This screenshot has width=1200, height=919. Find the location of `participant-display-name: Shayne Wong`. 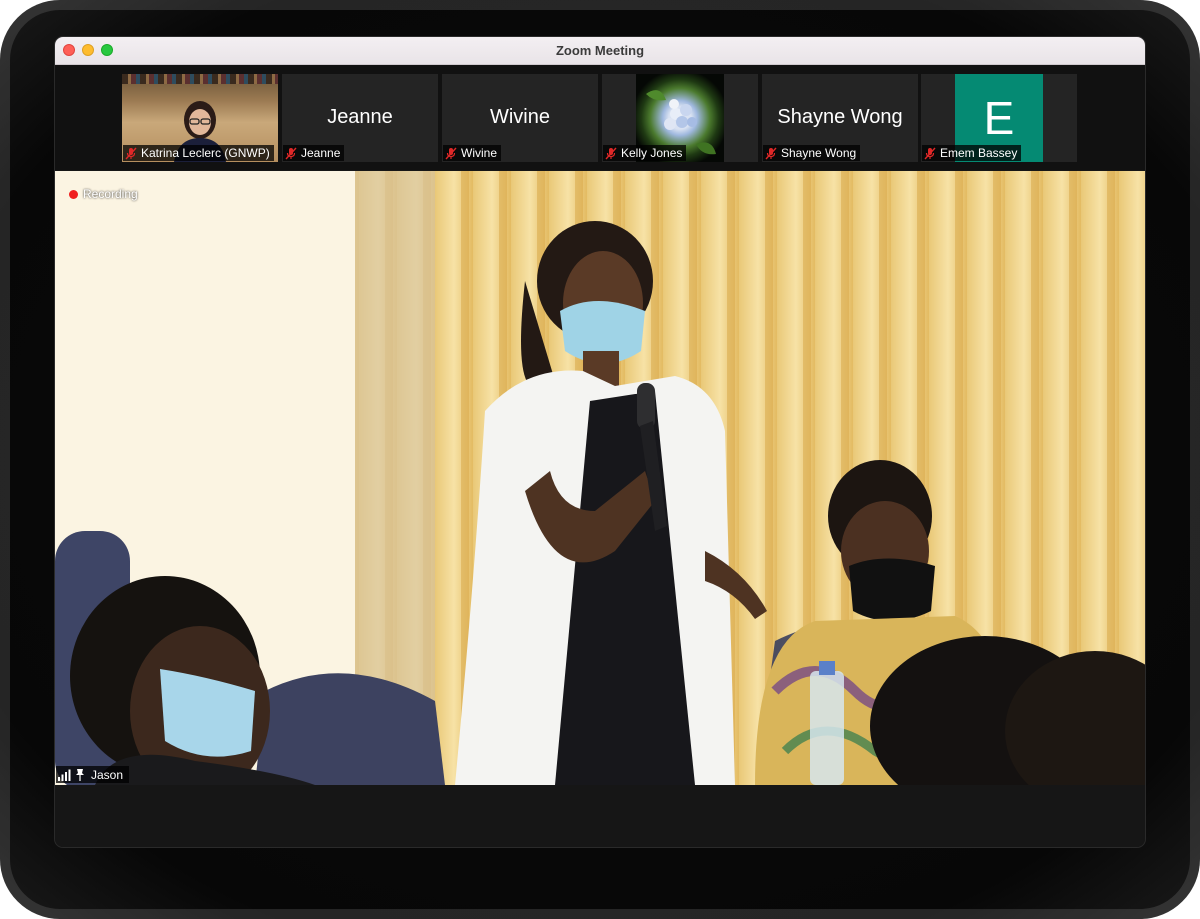

participant-display-name: Shayne Wong is located at coordinates (840, 117).